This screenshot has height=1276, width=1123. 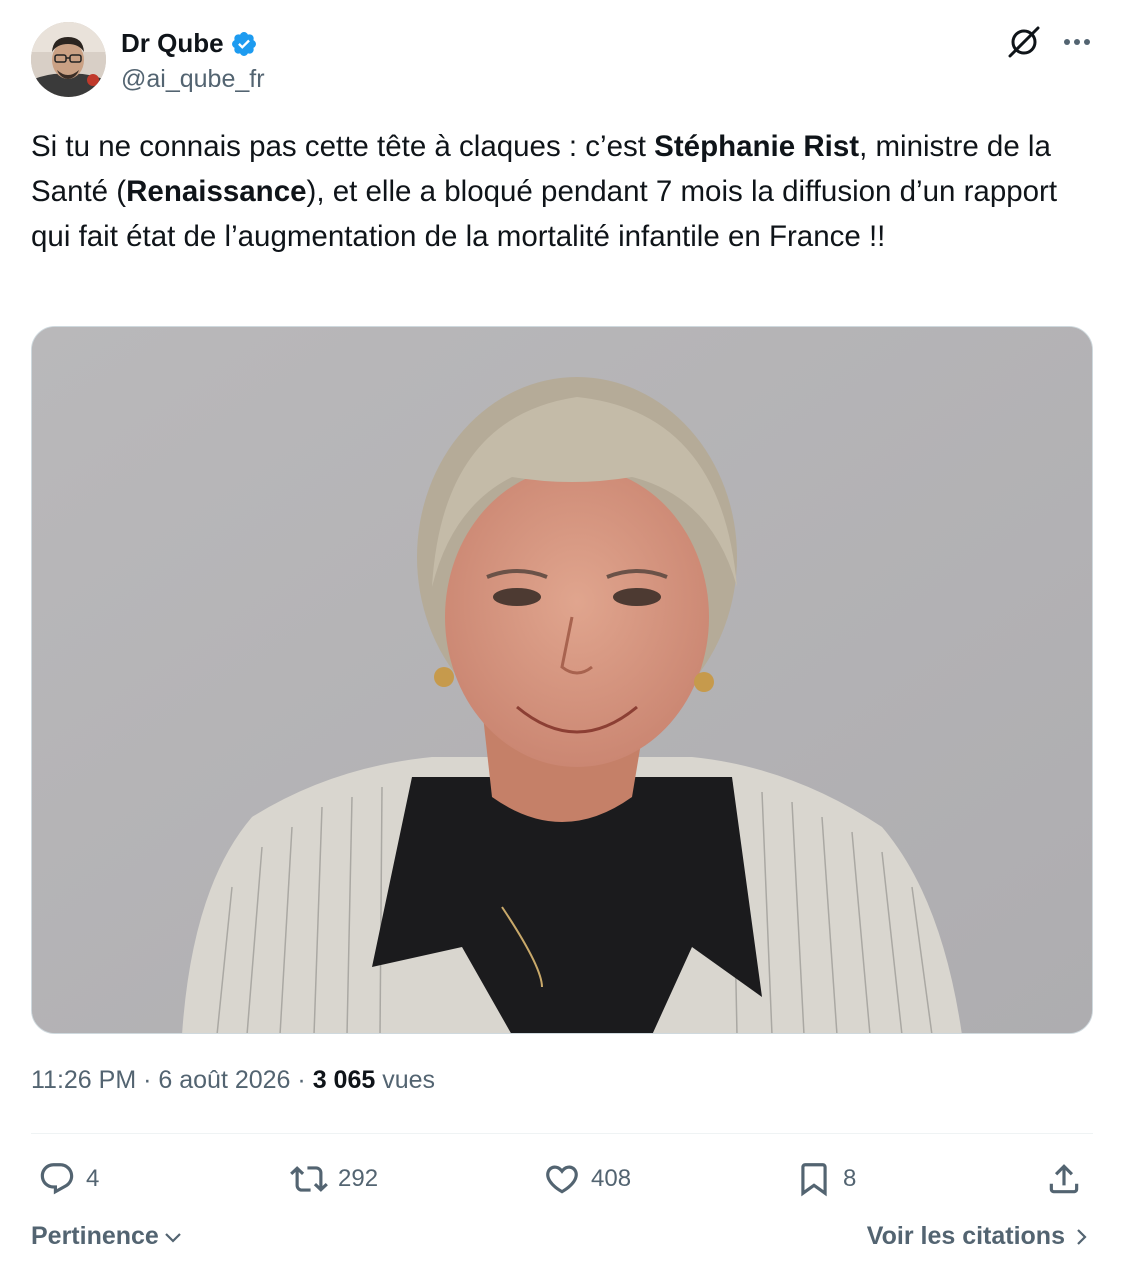 What do you see at coordinates (1077, 42) in the screenshot?
I see `more-icon` at bounding box center [1077, 42].